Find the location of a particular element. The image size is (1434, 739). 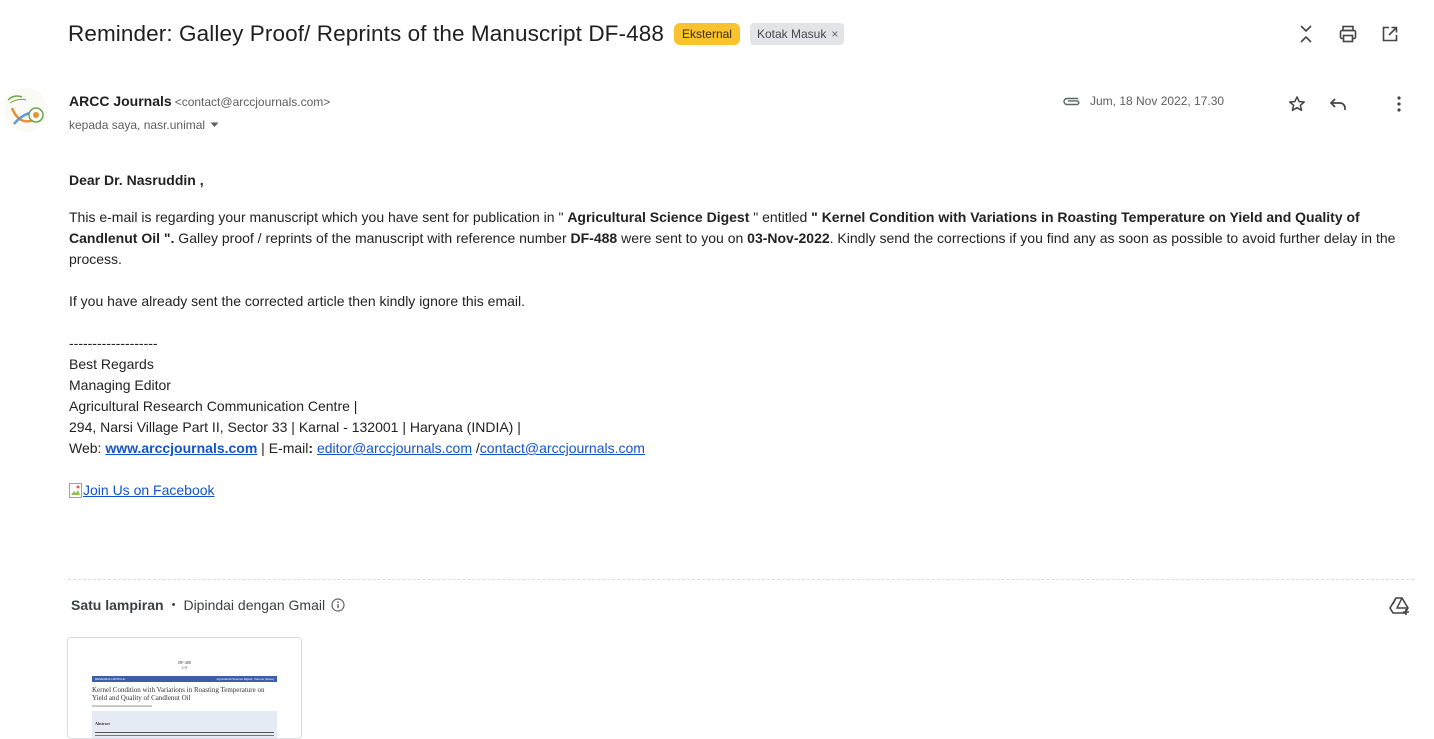

facebook-banner: Join Us on Facebook is located at coordinates (744, 490).